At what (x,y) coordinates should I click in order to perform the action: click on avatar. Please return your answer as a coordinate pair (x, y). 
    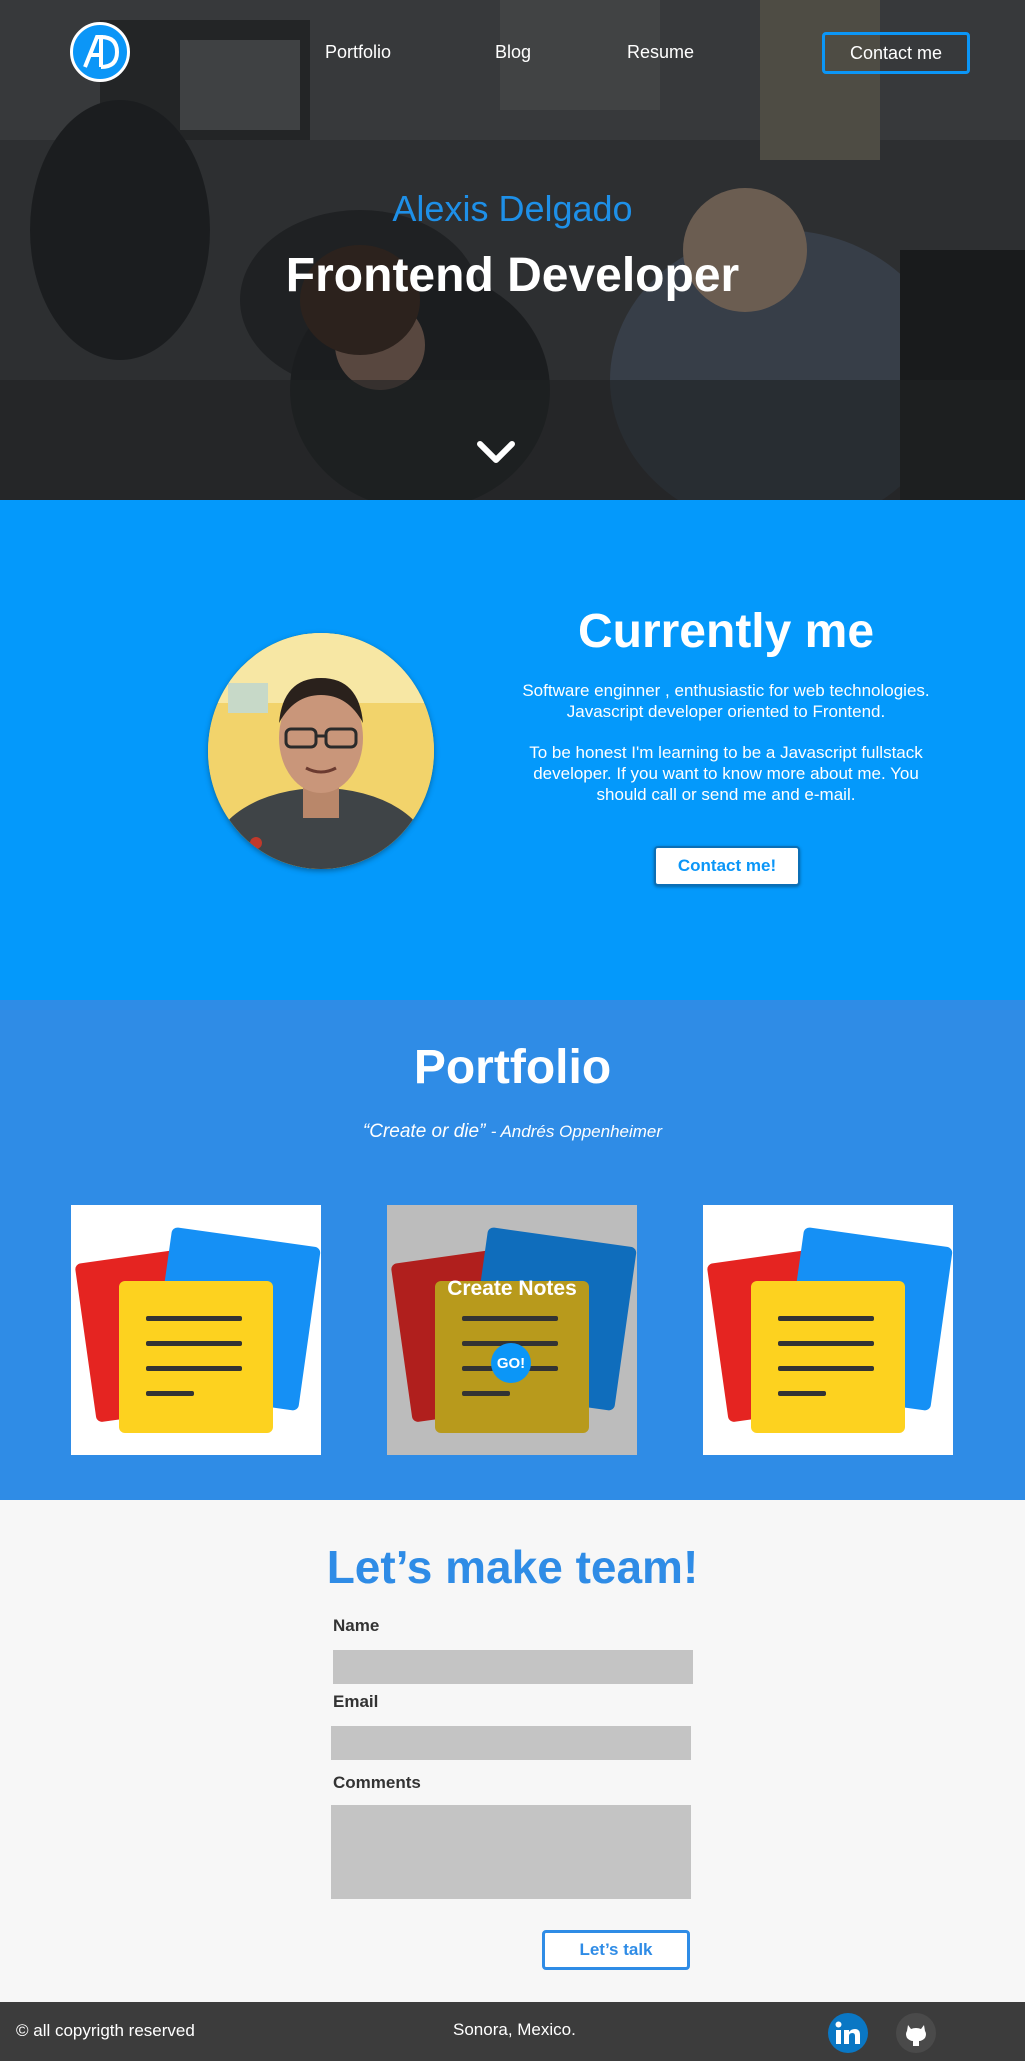
    Looking at the image, I should click on (321, 751).